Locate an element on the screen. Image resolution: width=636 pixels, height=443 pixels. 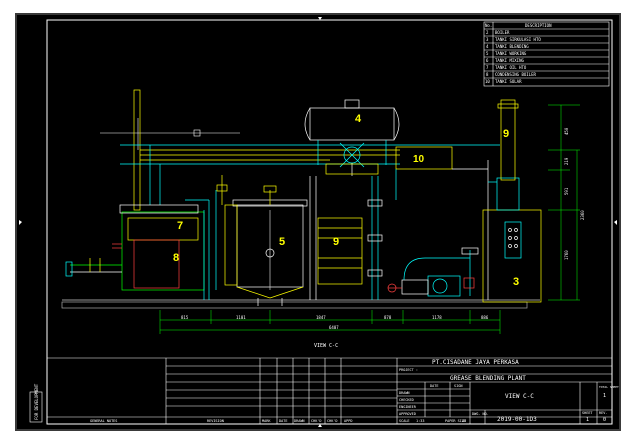
dim-h-886: 886 is located at coordinates (485, 317).